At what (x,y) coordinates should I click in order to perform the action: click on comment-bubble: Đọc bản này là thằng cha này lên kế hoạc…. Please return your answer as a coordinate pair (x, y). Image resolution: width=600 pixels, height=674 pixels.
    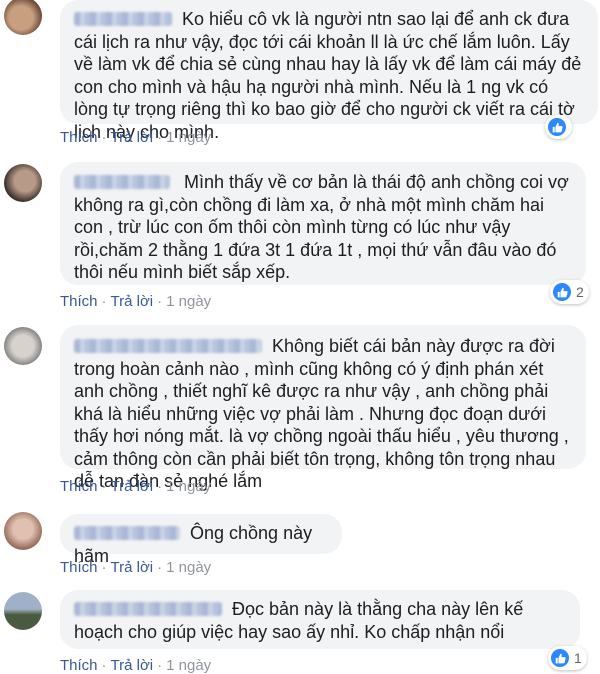
    Looking at the image, I should click on (320, 619).